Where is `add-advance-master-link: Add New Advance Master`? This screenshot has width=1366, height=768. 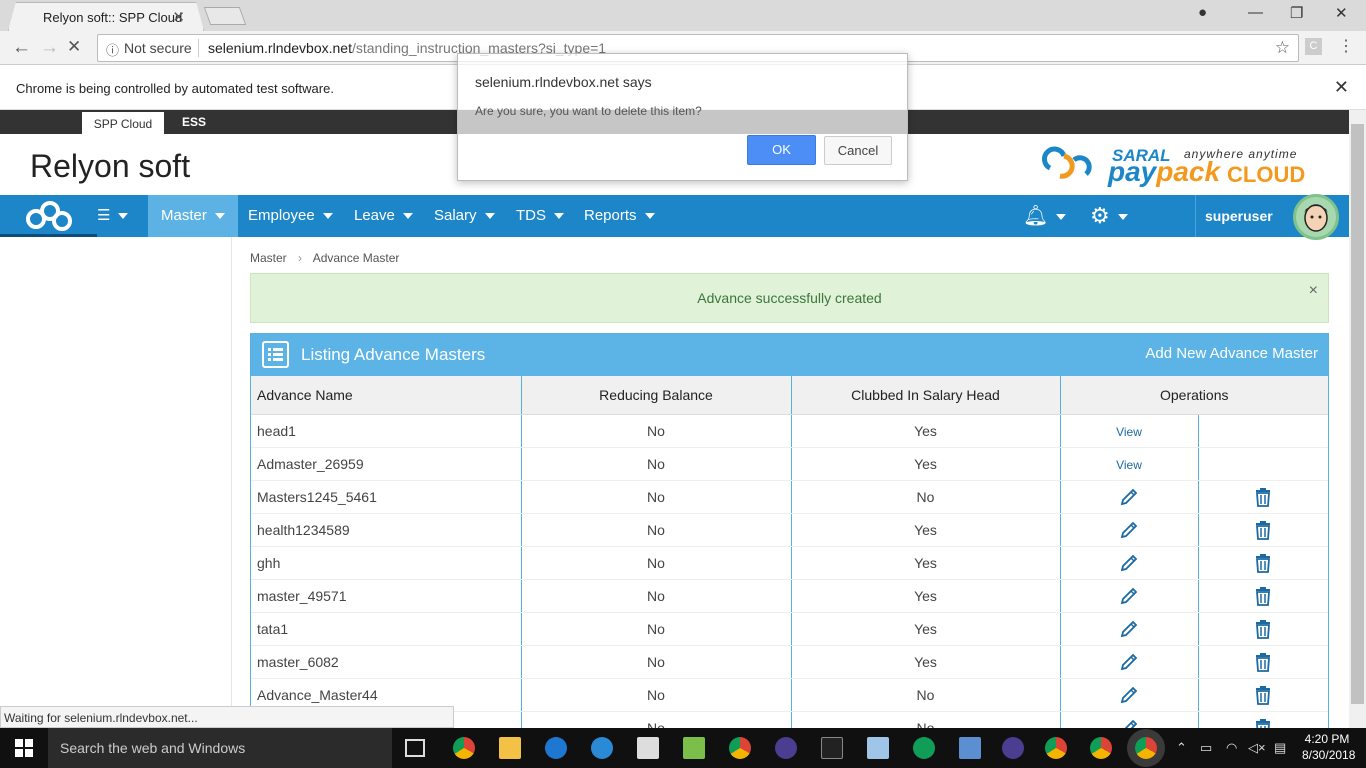 add-advance-master-link: Add New Advance Master is located at coordinates (1231, 353).